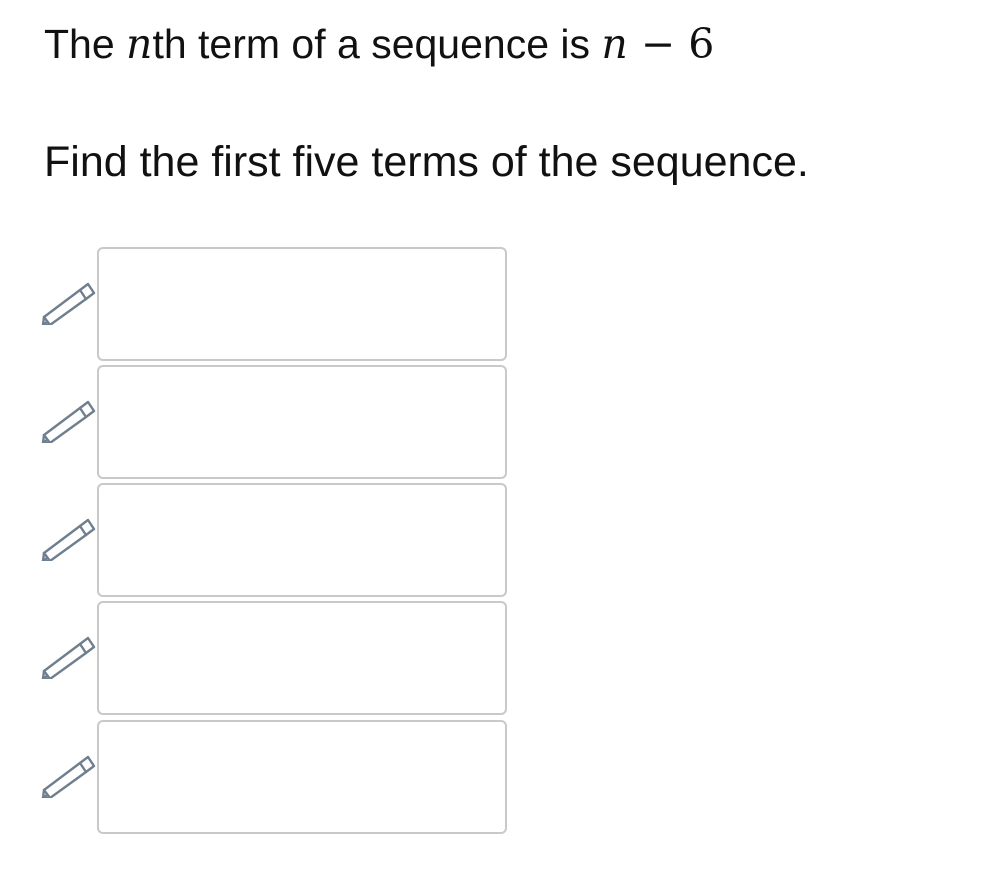 The height and width of the screenshot is (871, 988). What do you see at coordinates (85, 44) in the screenshot?
I see `question-prefix: The` at bounding box center [85, 44].